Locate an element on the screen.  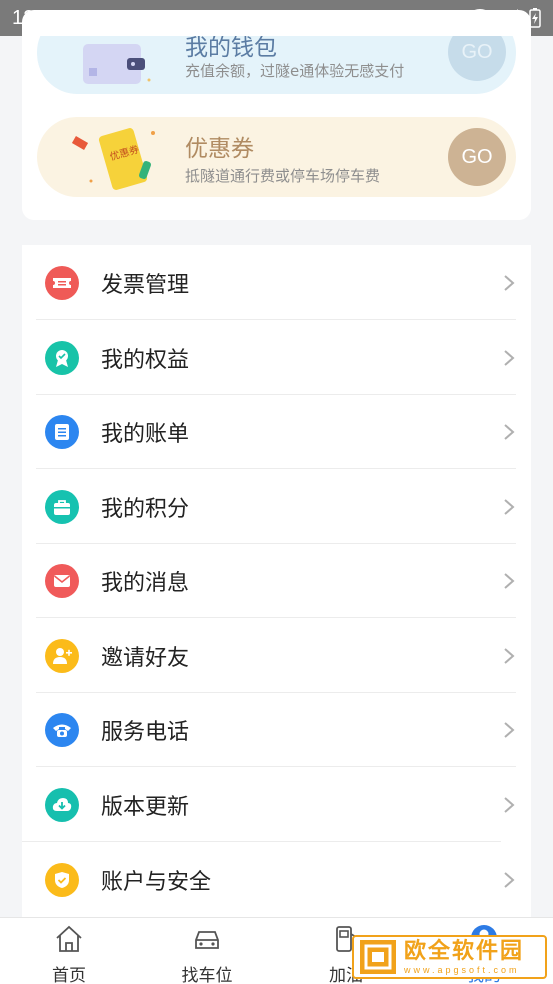
nav-label: 找车位 is located at coordinates (207, 975).